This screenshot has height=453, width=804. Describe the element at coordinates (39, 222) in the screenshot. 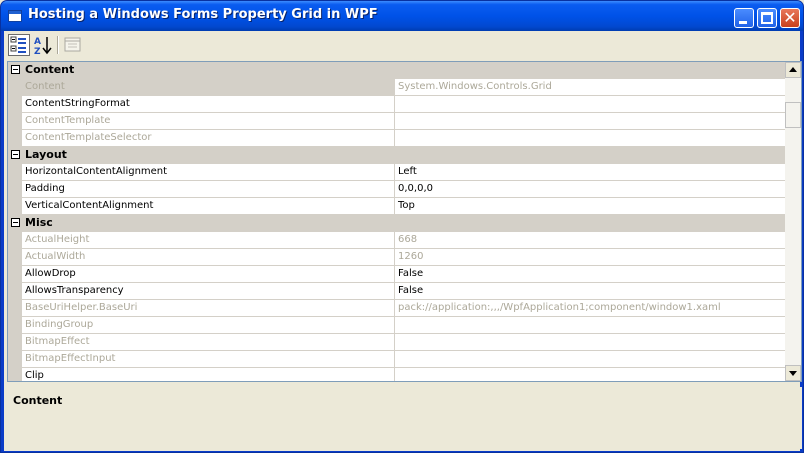

I see `category-label: Misc` at that location.